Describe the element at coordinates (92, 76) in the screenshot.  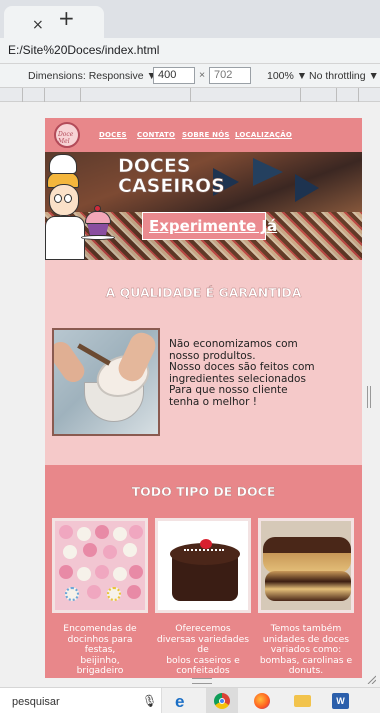
I see `dimensions-dropdown: Dimensions: Responsive ▼` at that location.